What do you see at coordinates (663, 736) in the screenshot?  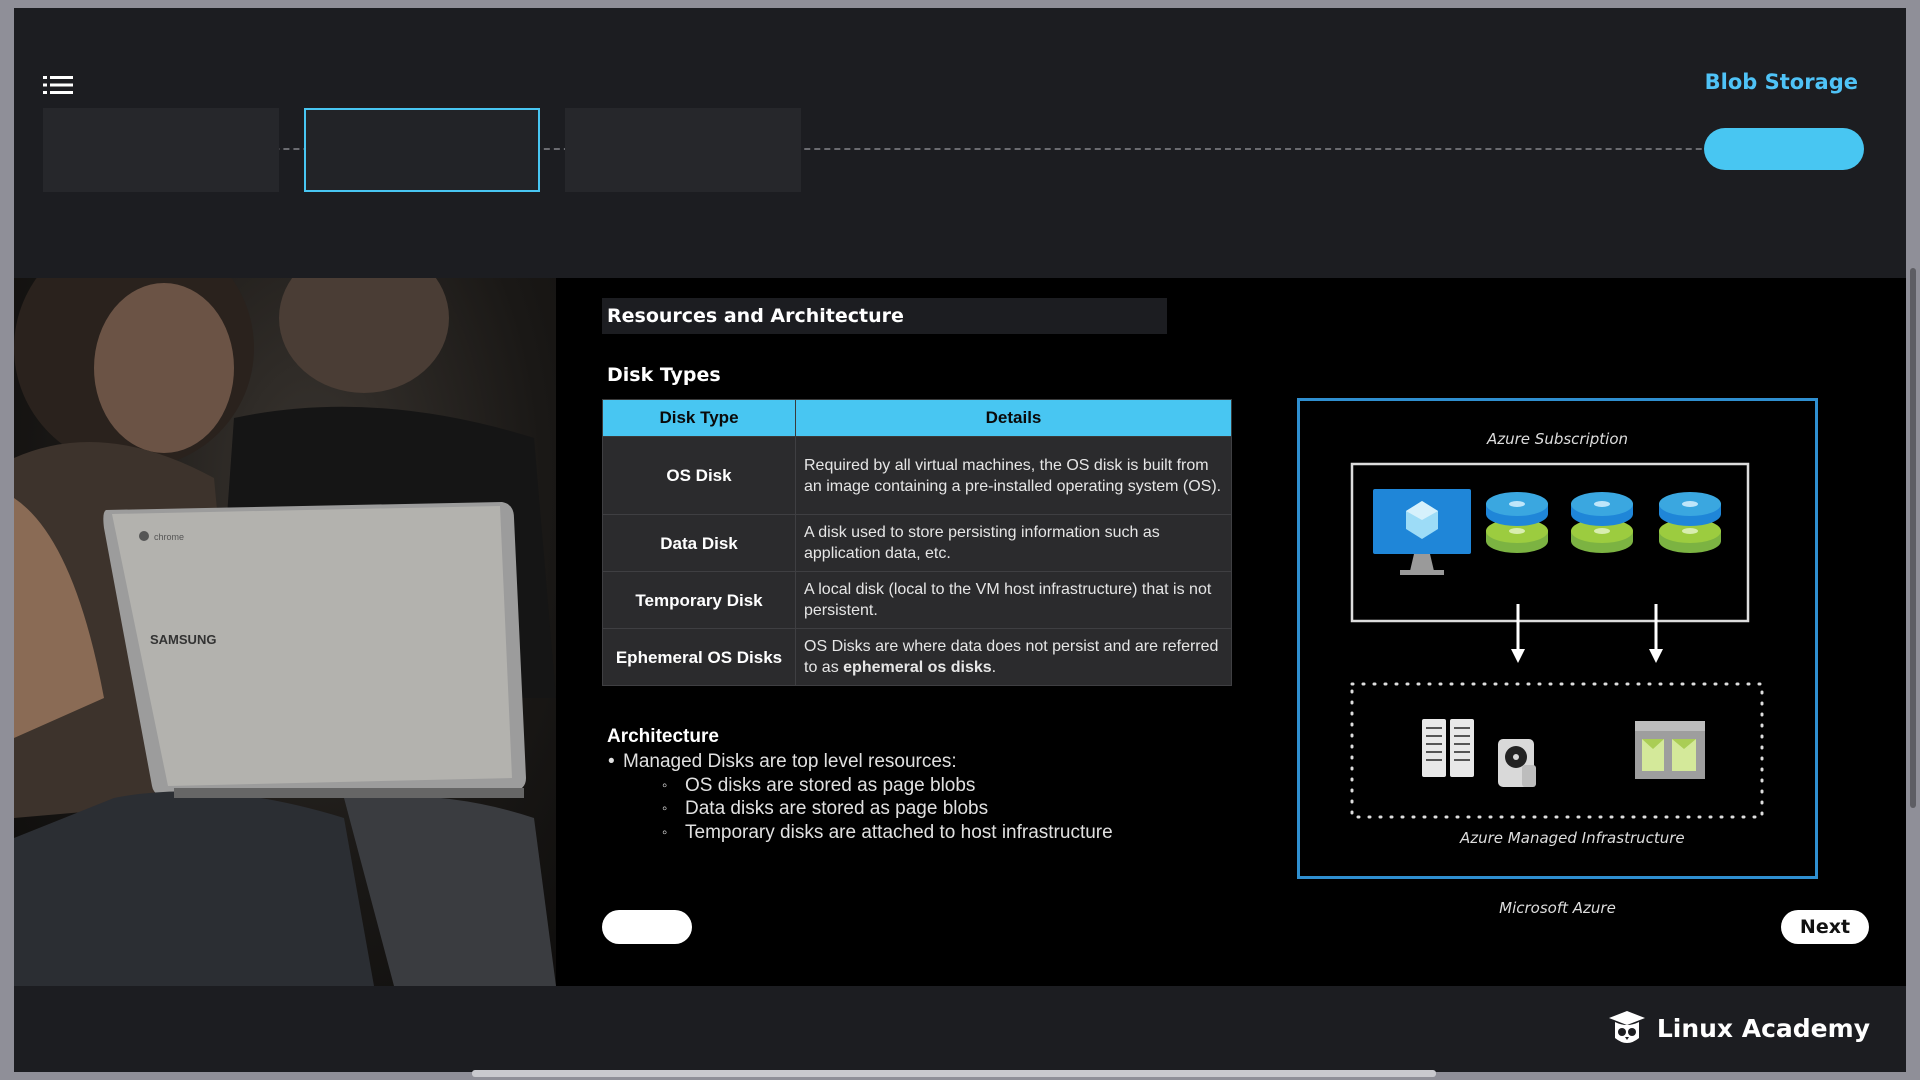 I see `architecture-heading: Architecture` at bounding box center [663, 736].